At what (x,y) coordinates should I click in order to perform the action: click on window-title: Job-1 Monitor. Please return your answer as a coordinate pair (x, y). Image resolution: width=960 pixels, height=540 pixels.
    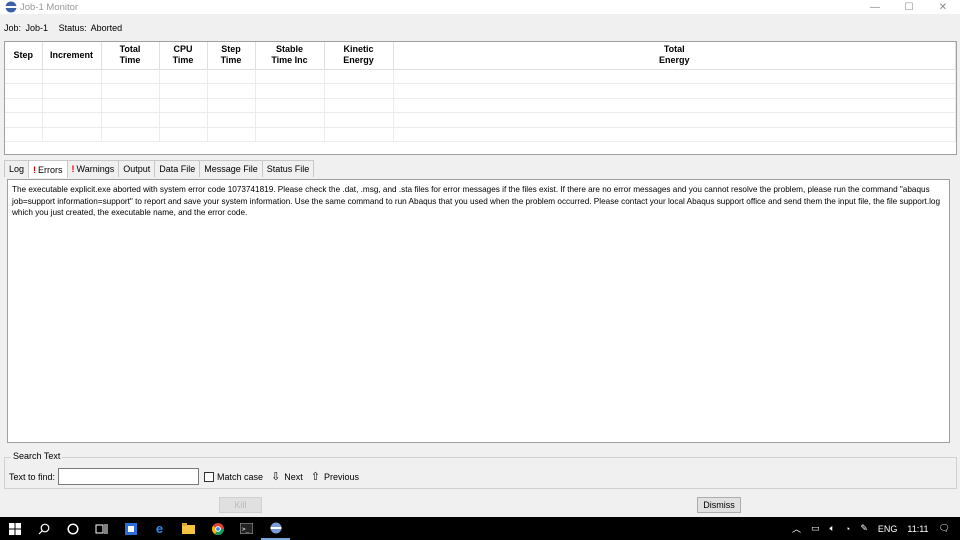
    Looking at the image, I should click on (49, 7).